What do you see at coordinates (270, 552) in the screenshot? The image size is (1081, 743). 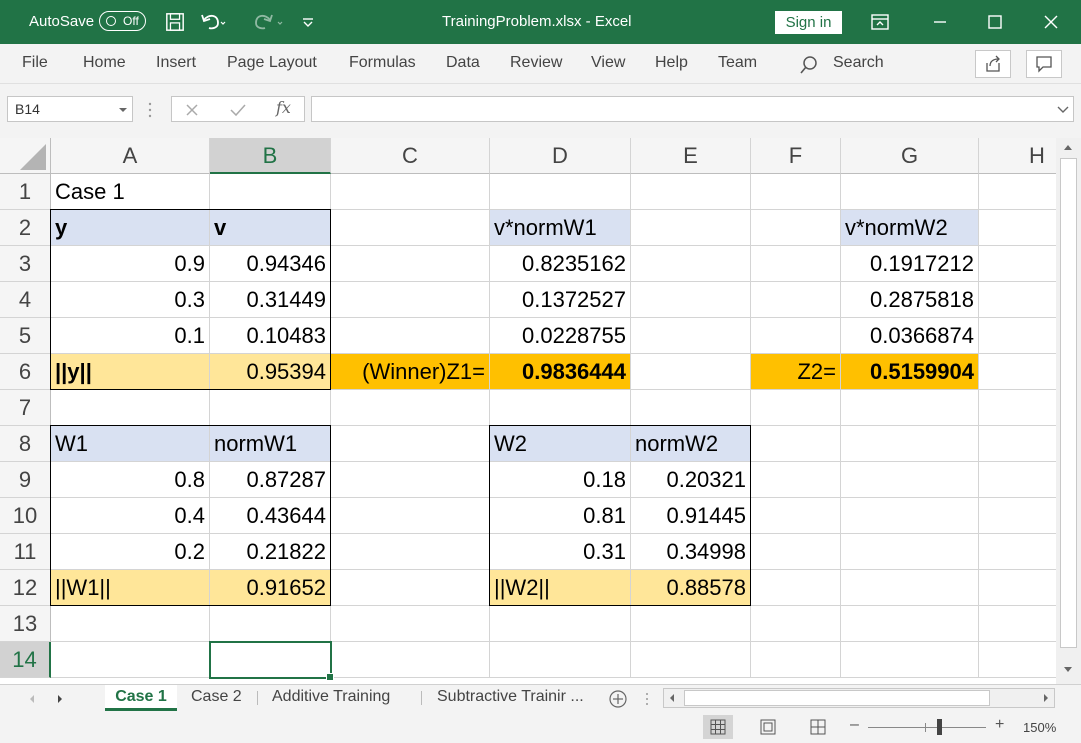 I see `cell-b11: 0.21822` at bounding box center [270, 552].